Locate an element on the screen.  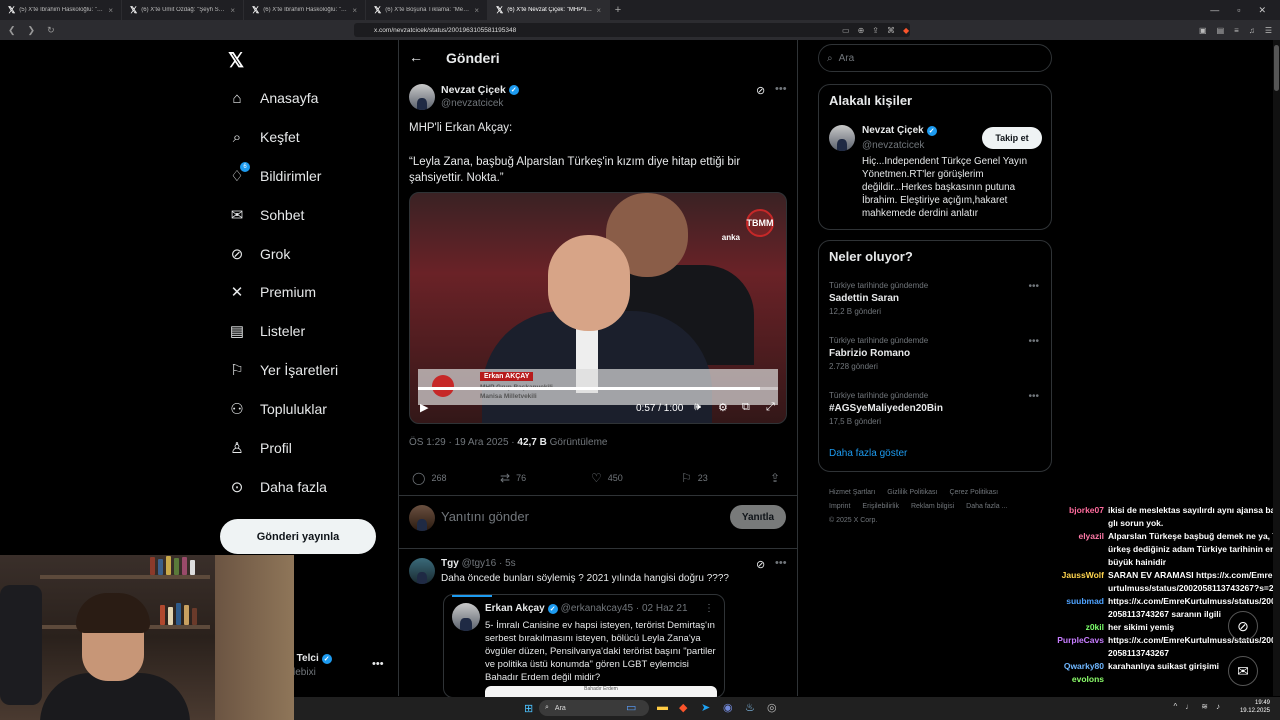
folder-icon: ▬ is located at coordinates (662, 707).